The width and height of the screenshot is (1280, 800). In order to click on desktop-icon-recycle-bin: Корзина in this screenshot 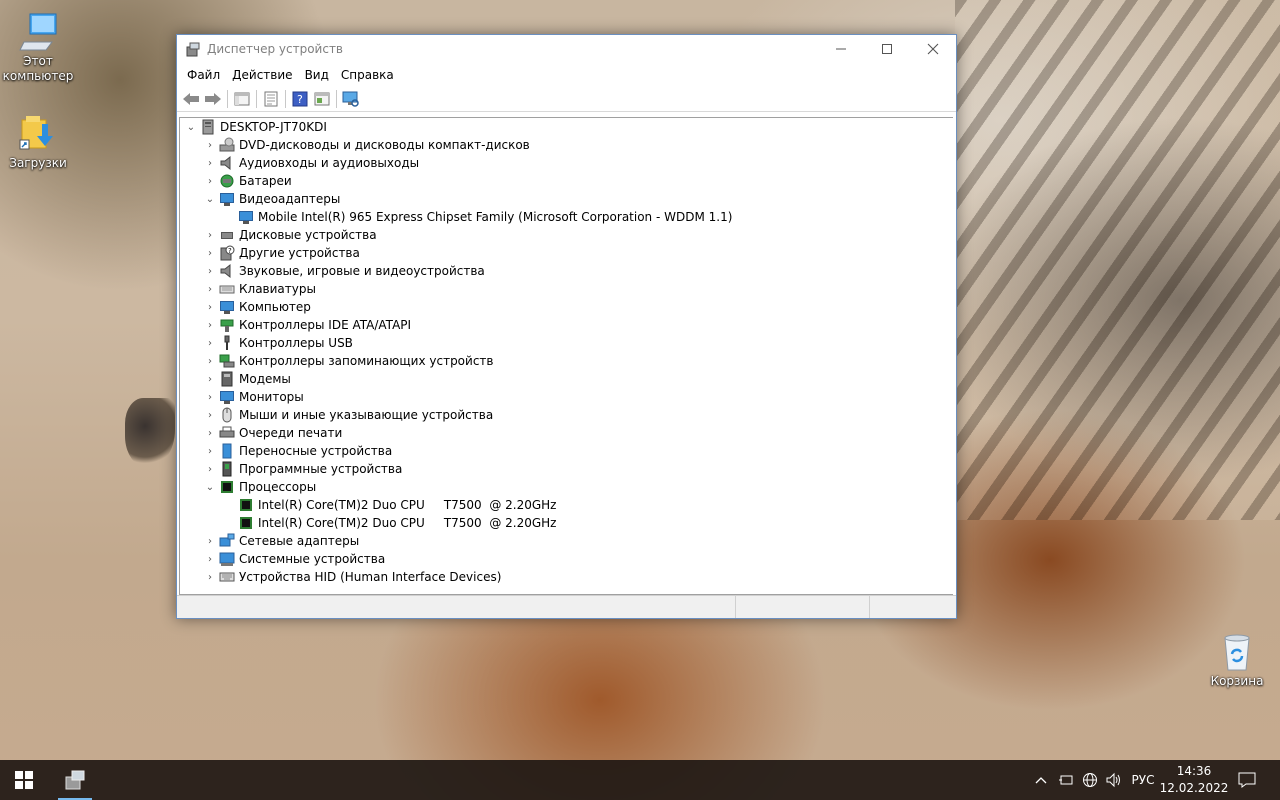, I will do `click(1237, 660)`.